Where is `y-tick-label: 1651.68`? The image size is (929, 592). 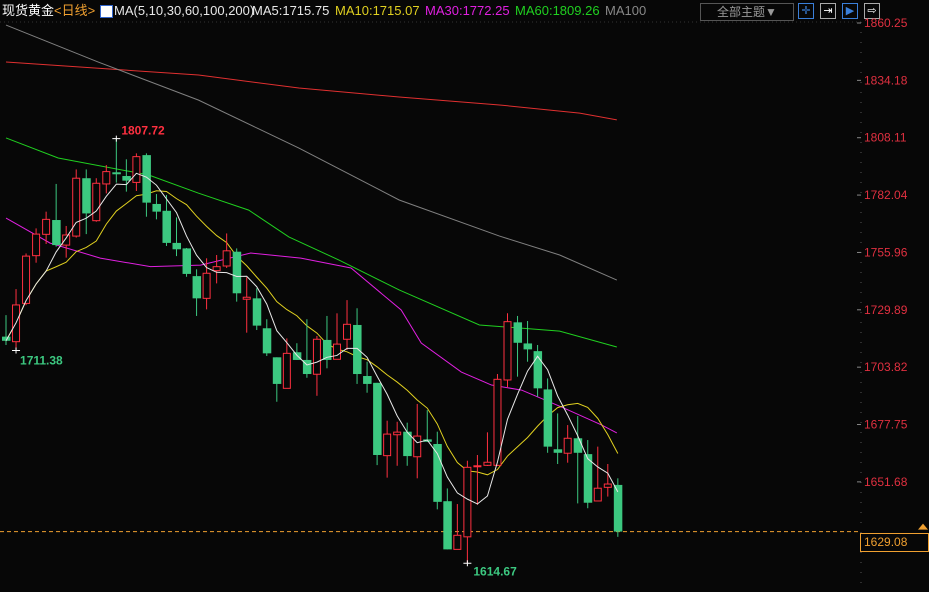 y-tick-label: 1651.68 is located at coordinates (886, 482).